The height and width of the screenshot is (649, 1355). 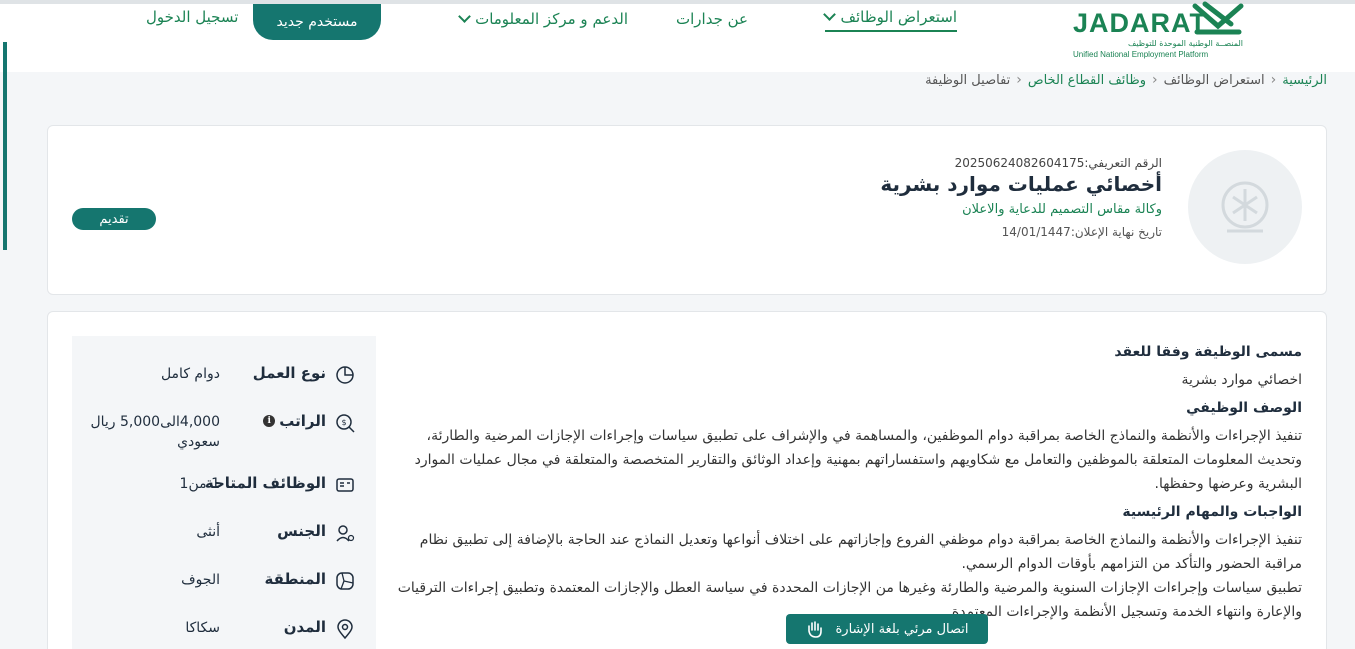 I want to click on vacancies-value: 1 من1, so click(x=199, y=484).